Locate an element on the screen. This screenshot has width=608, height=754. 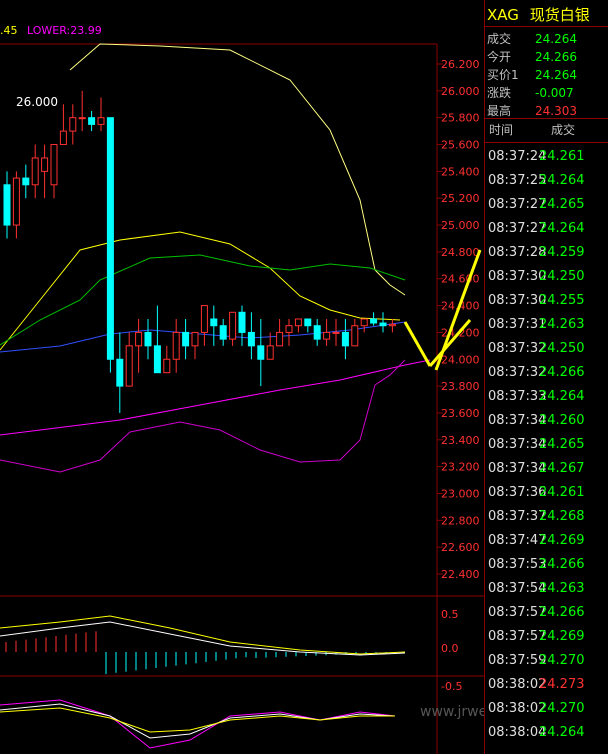
quote-value: 24.264 is located at coordinates (556, 75).